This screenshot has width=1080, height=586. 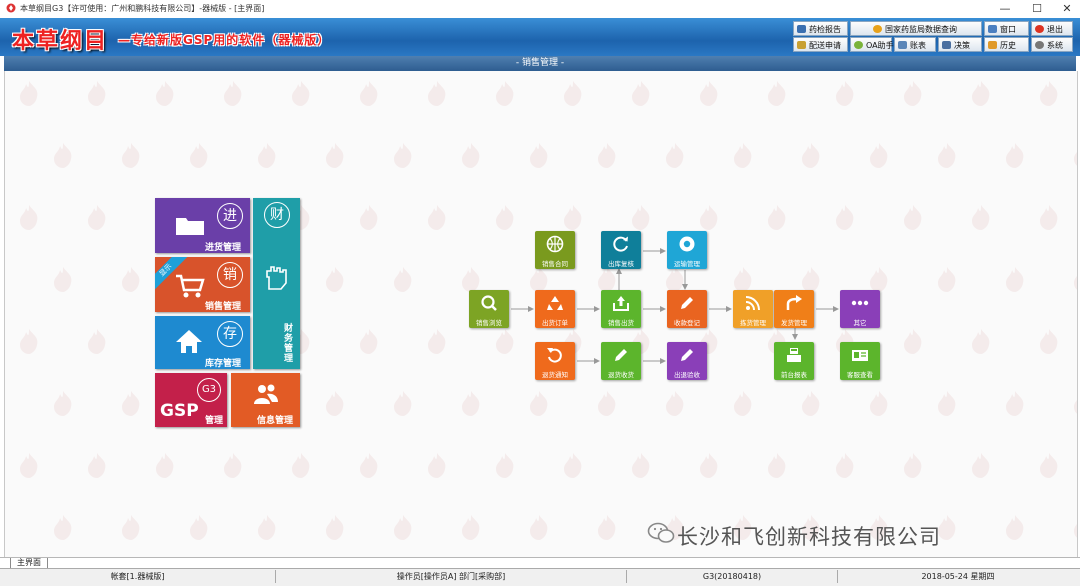 What do you see at coordinates (921, 29) in the screenshot?
I see `bureau-label: 国家药监局数据查询` at bounding box center [921, 29].